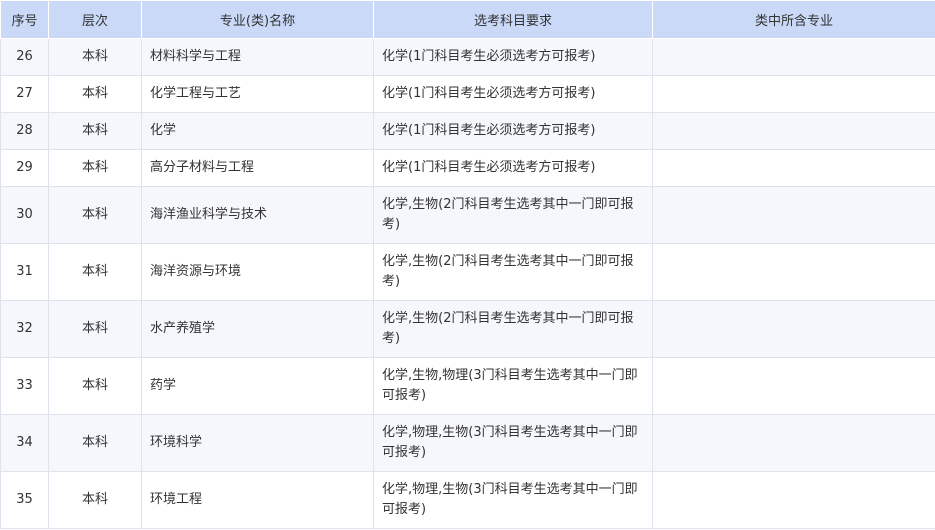 This screenshot has height=530, width=935. What do you see at coordinates (24, 443) in the screenshot?
I see `cell-no: 34` at bounding box center [24, 443].